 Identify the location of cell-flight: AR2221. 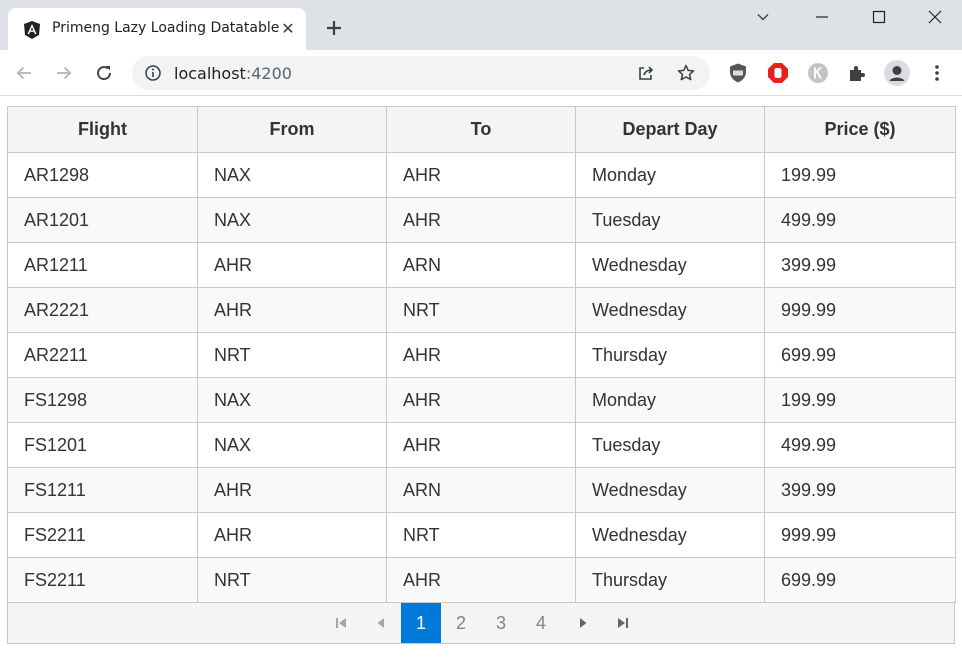
(102, 310).